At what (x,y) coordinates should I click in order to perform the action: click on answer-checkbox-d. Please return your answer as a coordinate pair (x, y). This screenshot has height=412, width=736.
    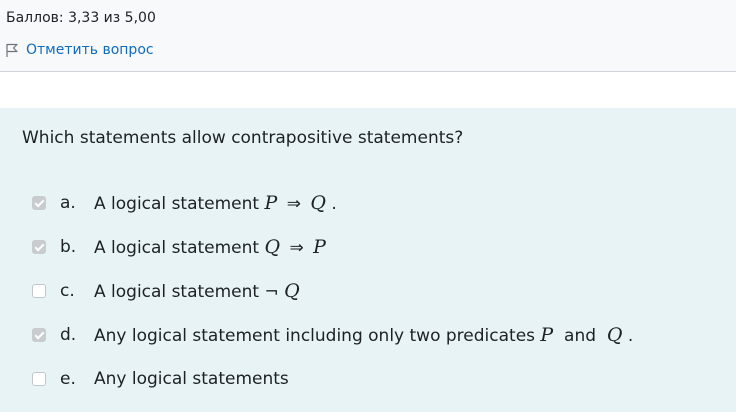
    Looking at the image, I should click on (39, 335).